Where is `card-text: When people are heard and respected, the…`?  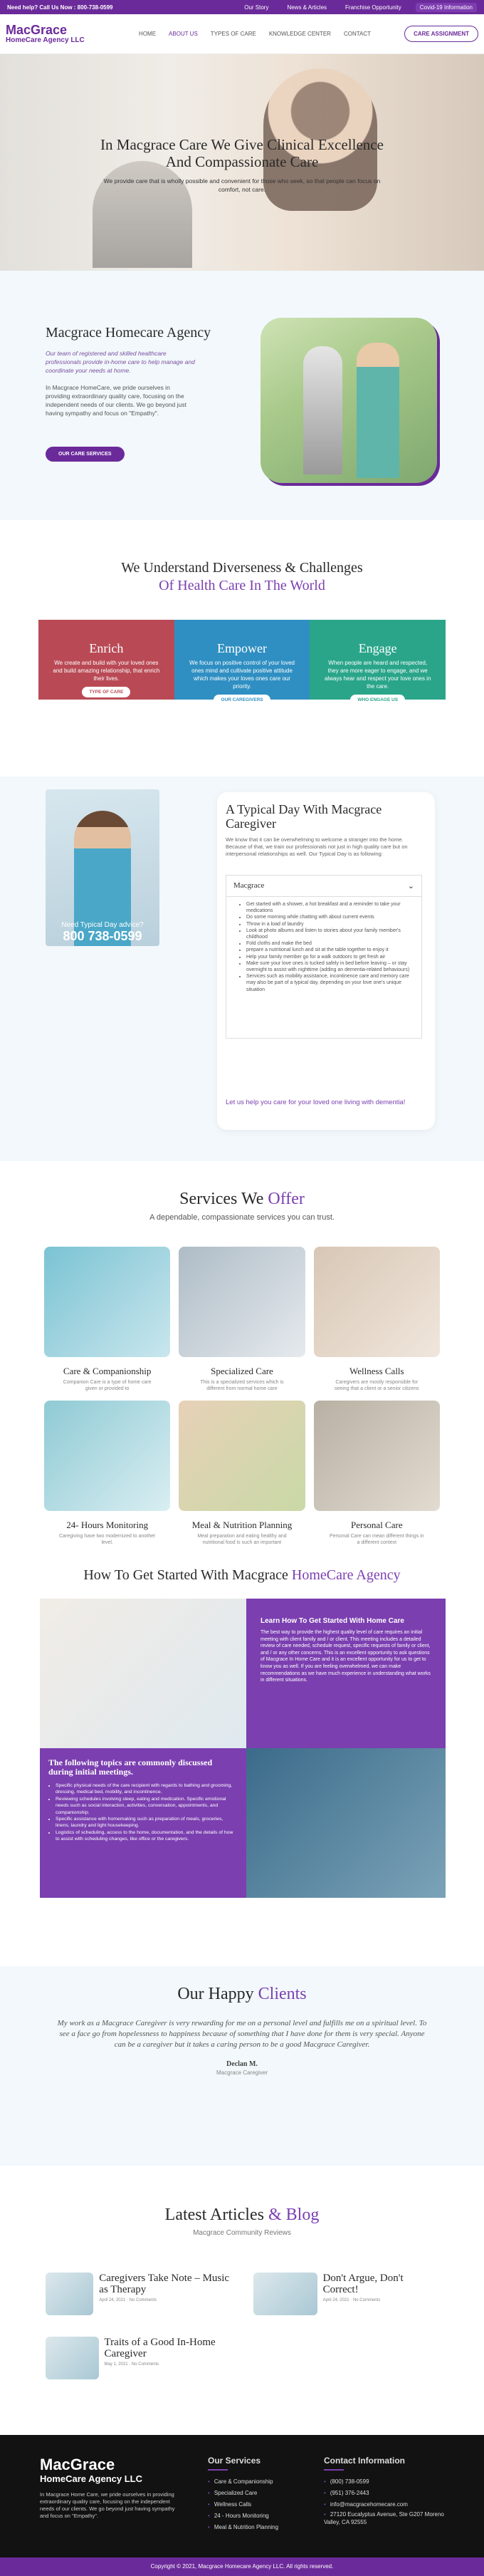
card-text: When people are heard and respected, the… is located at coordinates (377, 675).